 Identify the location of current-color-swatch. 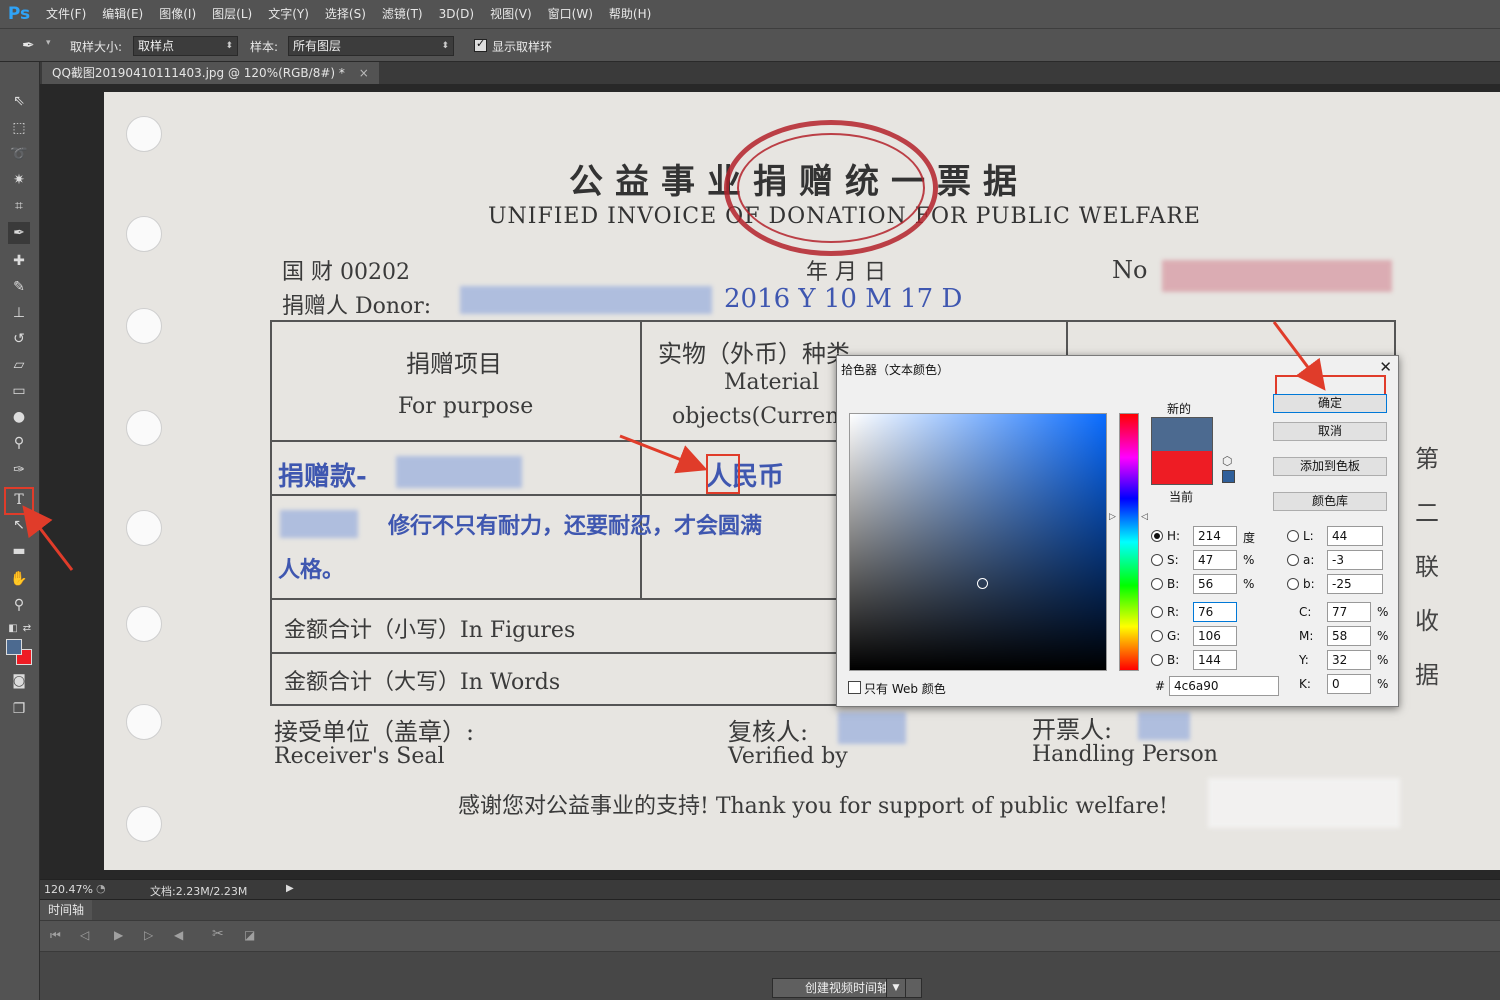
(1182, 468).